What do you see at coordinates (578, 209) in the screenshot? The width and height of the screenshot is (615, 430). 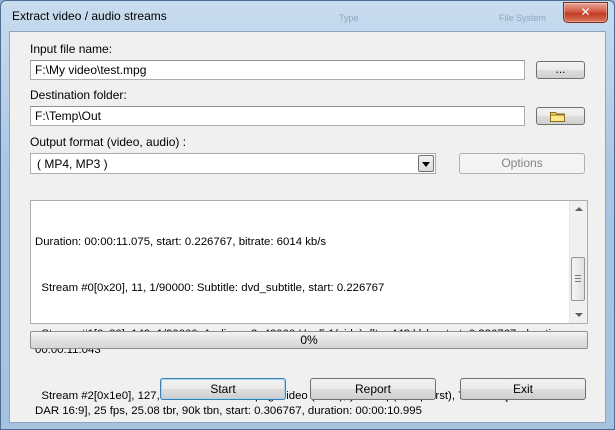 I see `scroll-up-icon` at bounding box center [578, 209].